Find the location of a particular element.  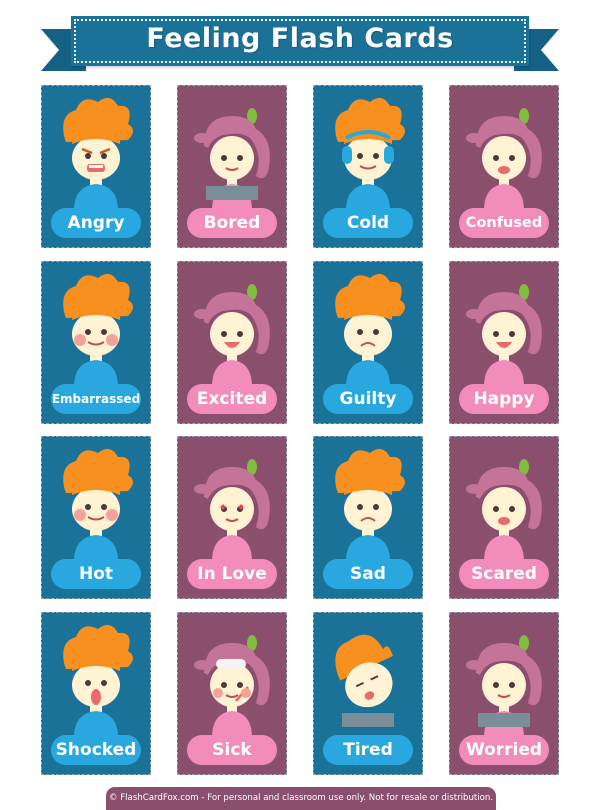

hot-boy-illustration is located at coordinates (98, 505).